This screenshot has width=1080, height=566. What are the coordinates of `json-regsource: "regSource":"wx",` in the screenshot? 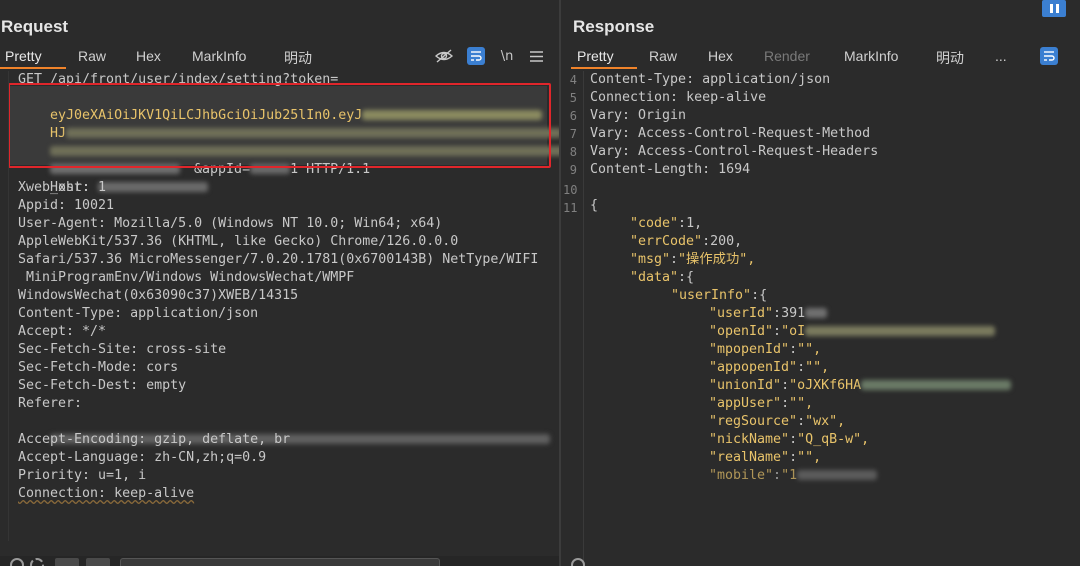 It's located at (777, 422).